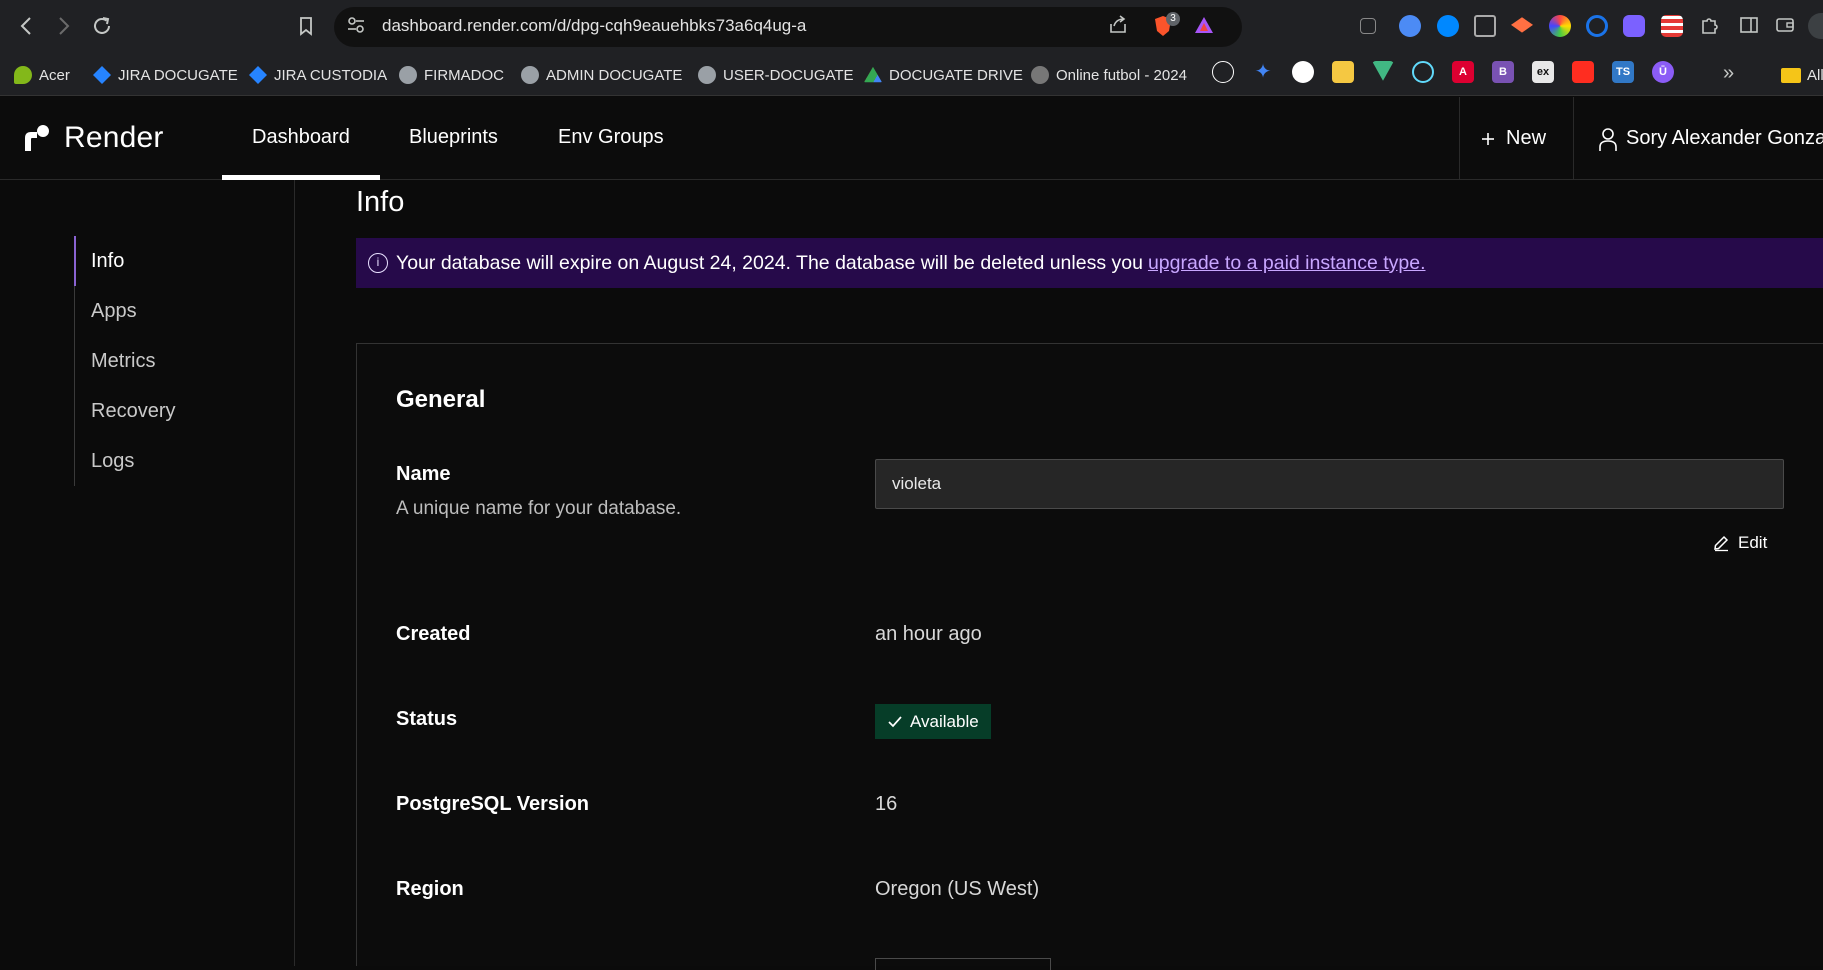 The width and height of the screenshot is (1823, 970). What do you see at coordinates (776, 75) in the screenshot?
I see `bookmark-user-docugate: USER-DOCUGATE` at bounding box center [776, 75].